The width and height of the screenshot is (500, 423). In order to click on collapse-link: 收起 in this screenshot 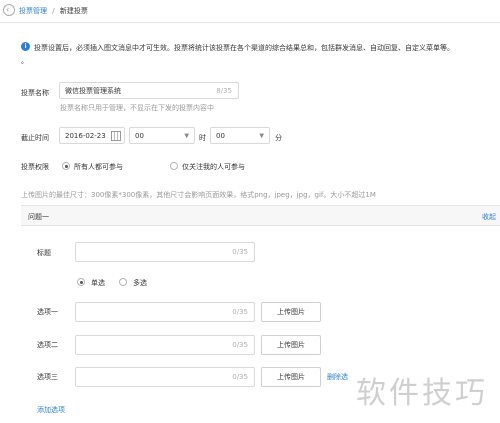, I will do `click(489, 217)`.